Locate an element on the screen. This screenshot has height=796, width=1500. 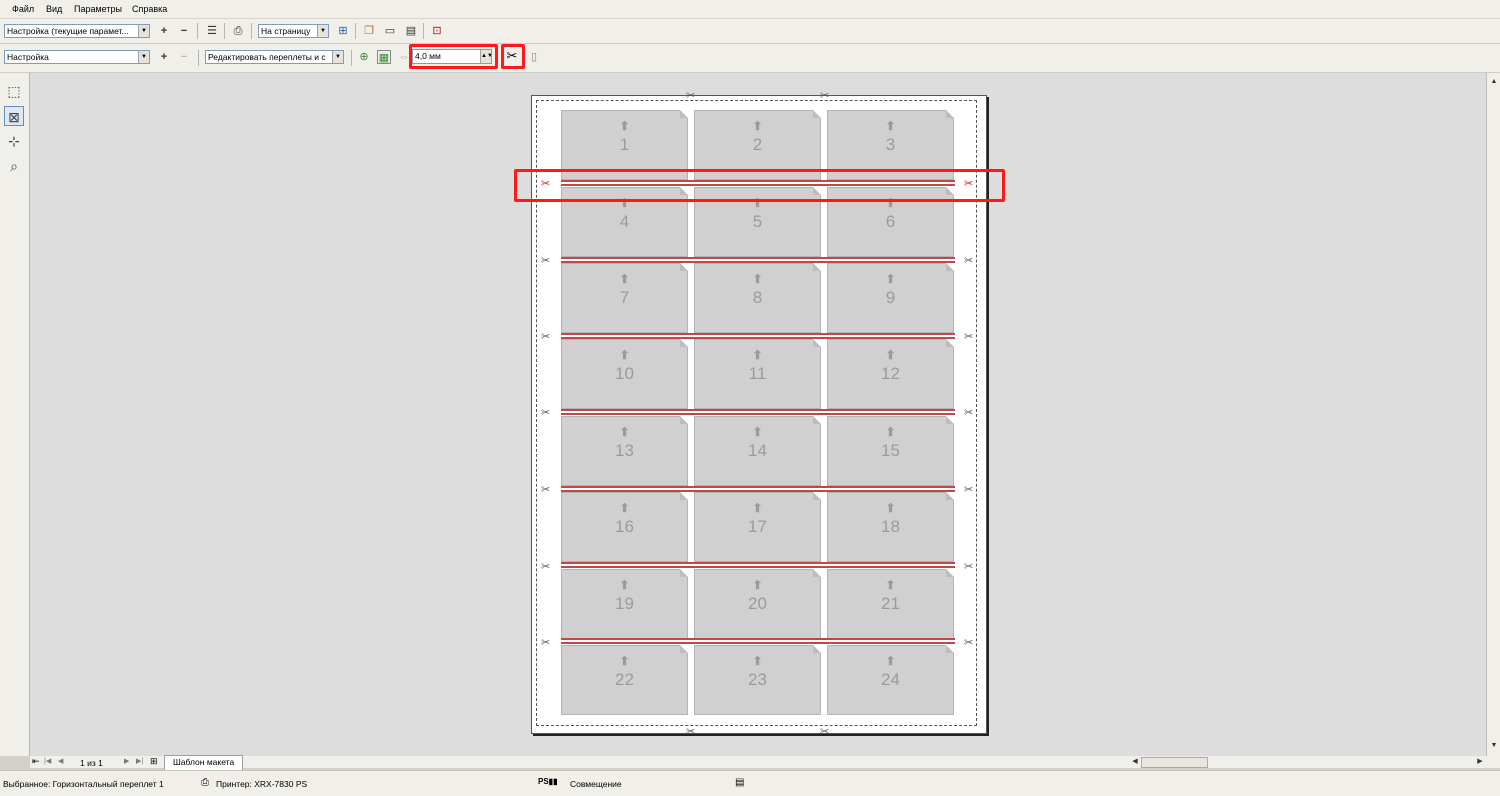
card: ⬆ 18 is located at coordinates (890, 527).